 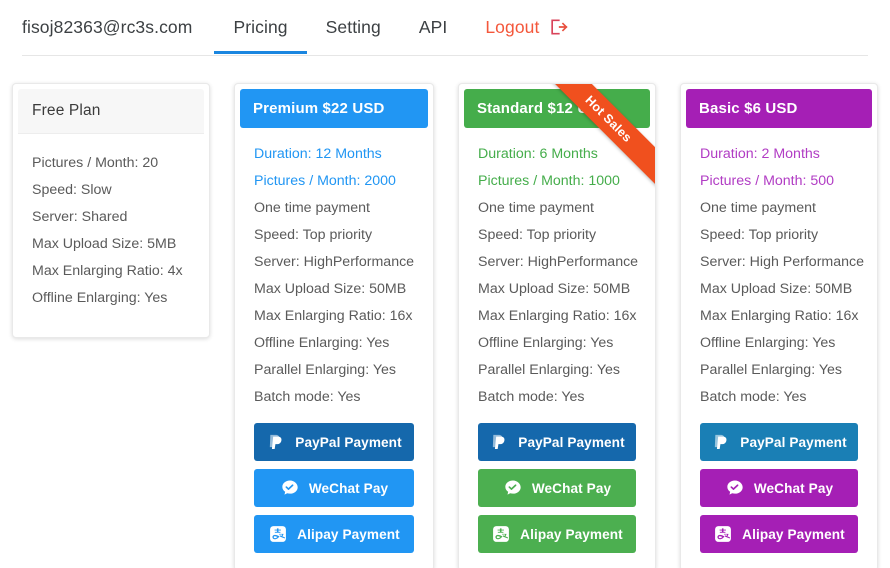 What do you see at coordinates (779, 108) in the screenshot?
I see `plan-title-basic: Basic $6 USD` at bounding box center [779, 108].